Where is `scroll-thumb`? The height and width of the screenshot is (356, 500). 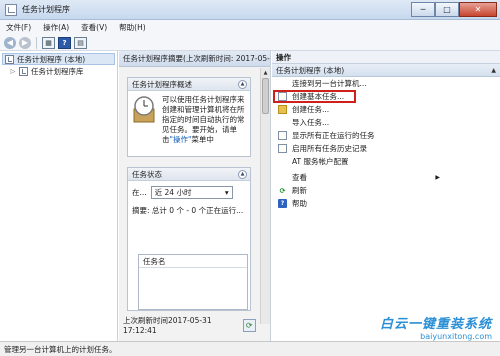 scroll-thumb is located at coordinates (265, 96).